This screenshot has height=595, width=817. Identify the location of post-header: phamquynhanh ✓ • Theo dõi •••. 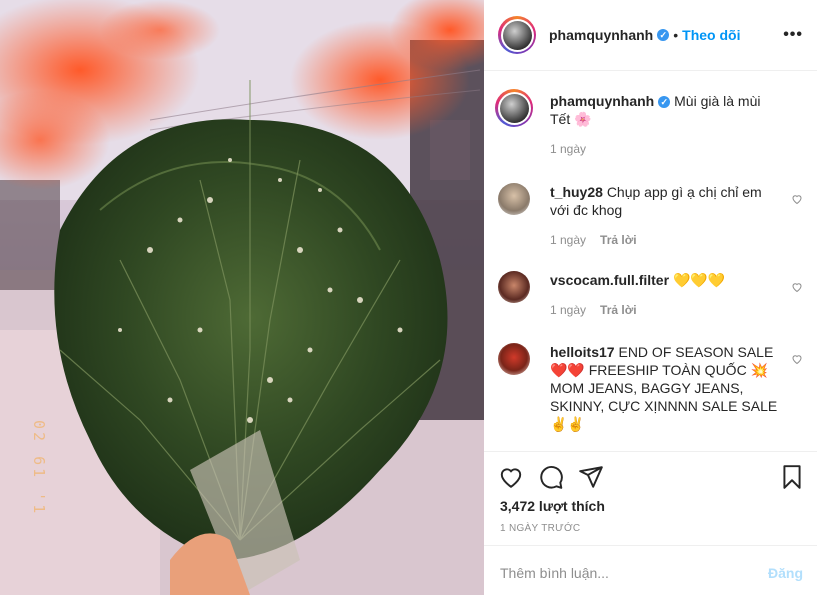
(650, 35).